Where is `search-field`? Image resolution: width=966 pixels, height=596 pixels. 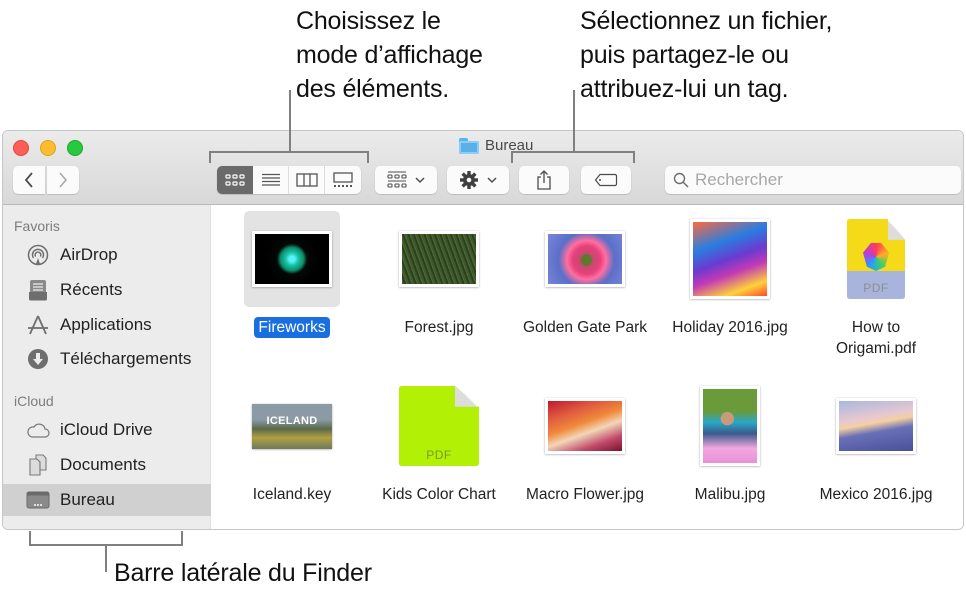
search-field is located at coordinates (813, 180).